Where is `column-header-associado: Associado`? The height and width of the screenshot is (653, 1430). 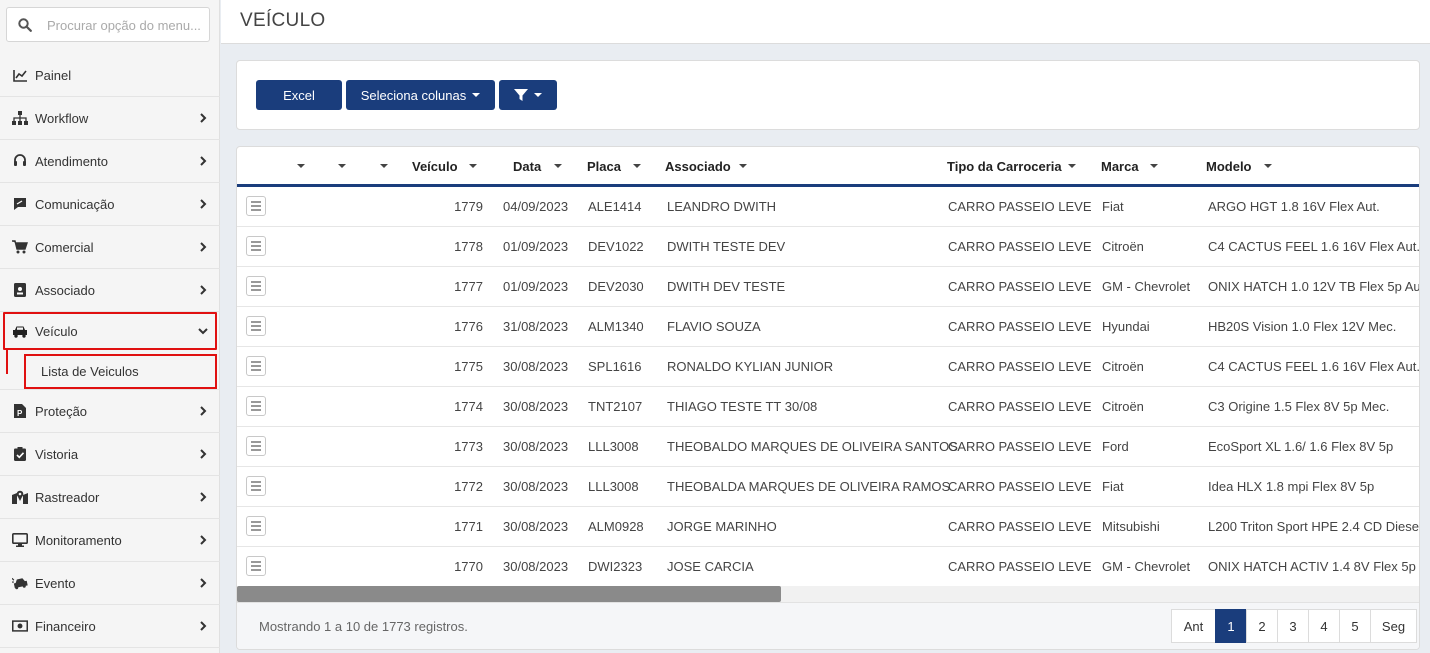
column-header-associado: Associado is located at coordinates (698, 166).